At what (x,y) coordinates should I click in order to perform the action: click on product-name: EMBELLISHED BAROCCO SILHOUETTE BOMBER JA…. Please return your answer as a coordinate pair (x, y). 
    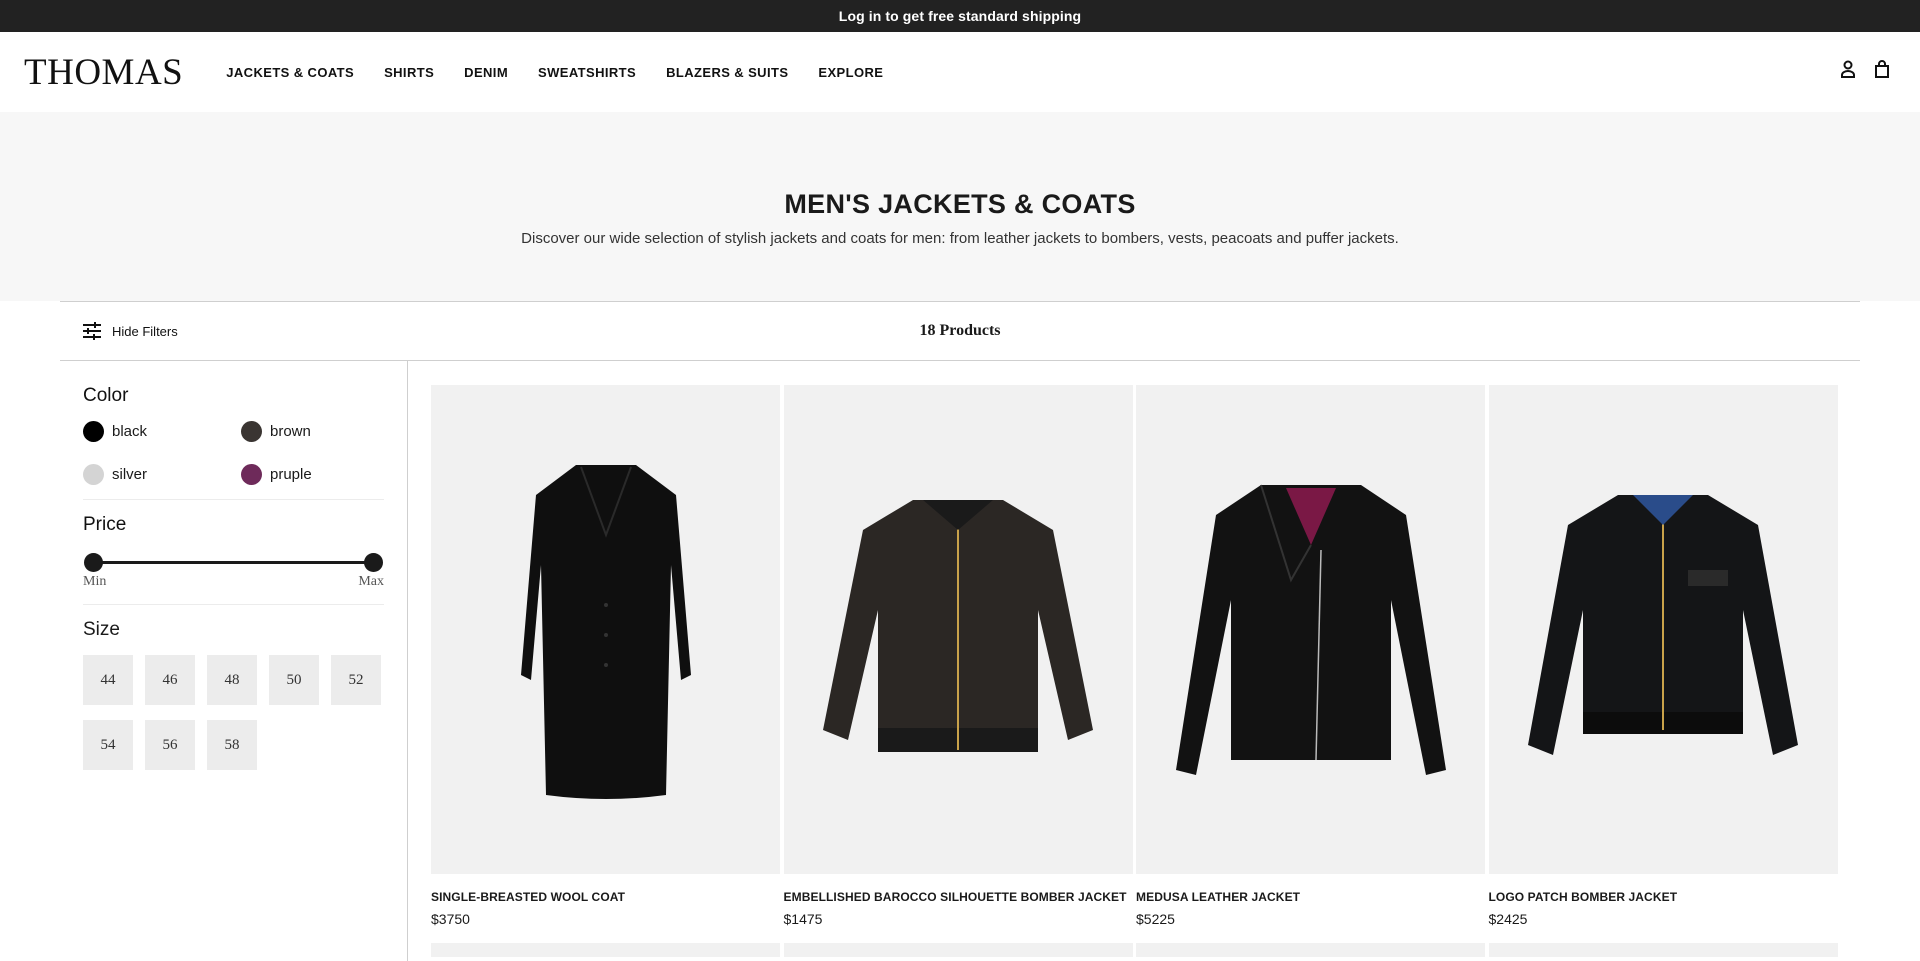
    Looking at the image, I should click on (958, 897).